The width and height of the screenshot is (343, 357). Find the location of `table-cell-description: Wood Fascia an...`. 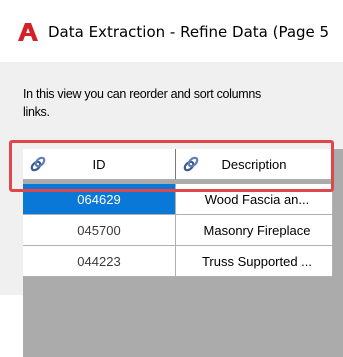

table-cell-description: Wood Fascia an... is located at coordinates (254, 199).